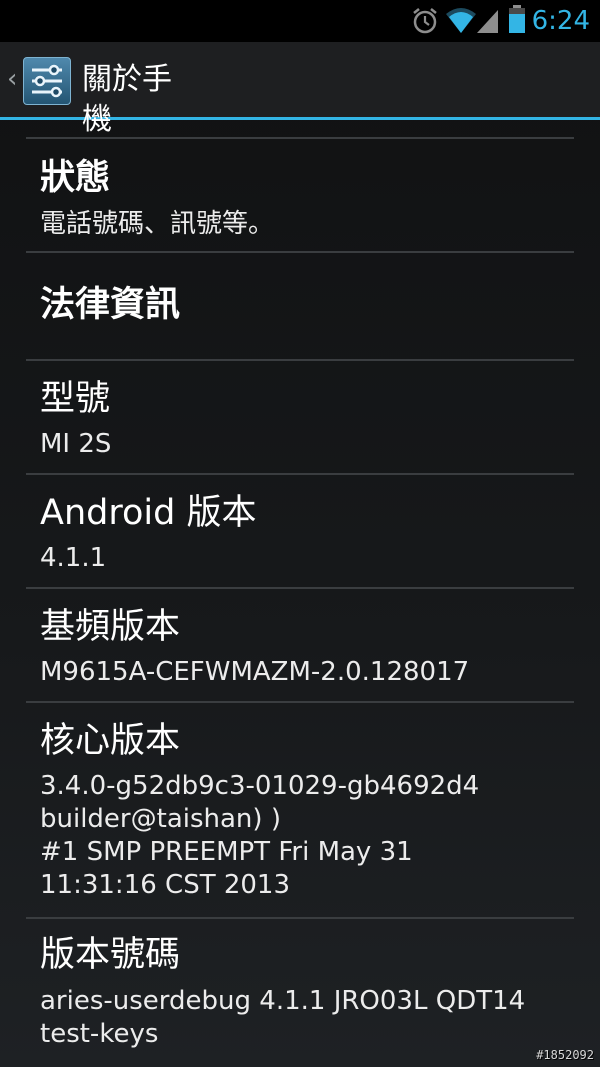 The image size is (600, 1067). I want to click on action-bar: ‹ 關於手機, so click(300, 89).